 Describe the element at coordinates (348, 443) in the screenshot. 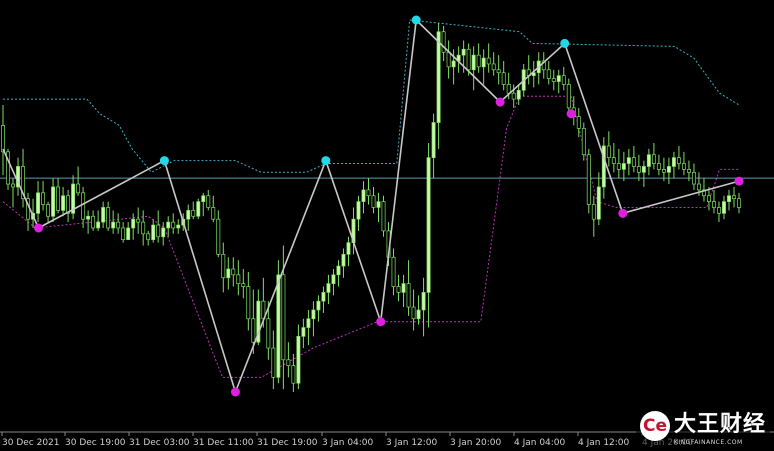

I see `x-axis-tick-label: 3 Jan 04:00` at that location.